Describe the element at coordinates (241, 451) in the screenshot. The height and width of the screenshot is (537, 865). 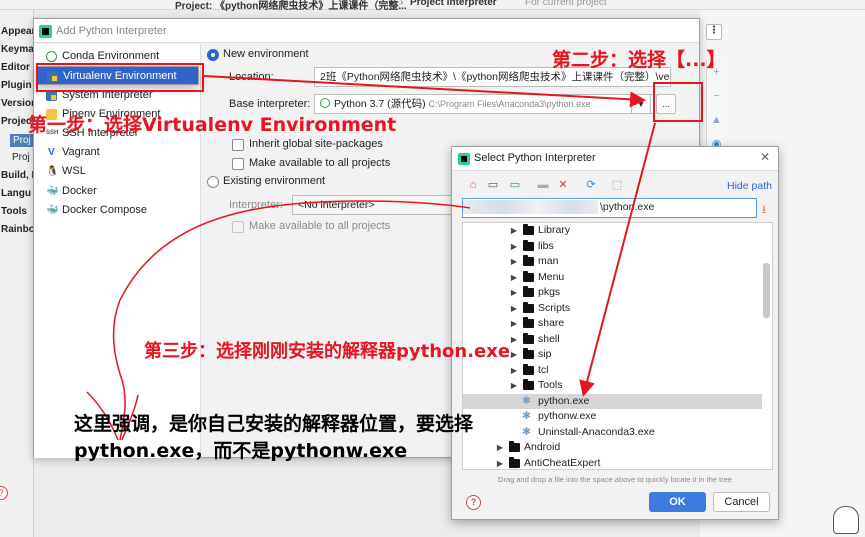
I see `note-line-2: python.exe，而不是pythonw.exe` at that location.